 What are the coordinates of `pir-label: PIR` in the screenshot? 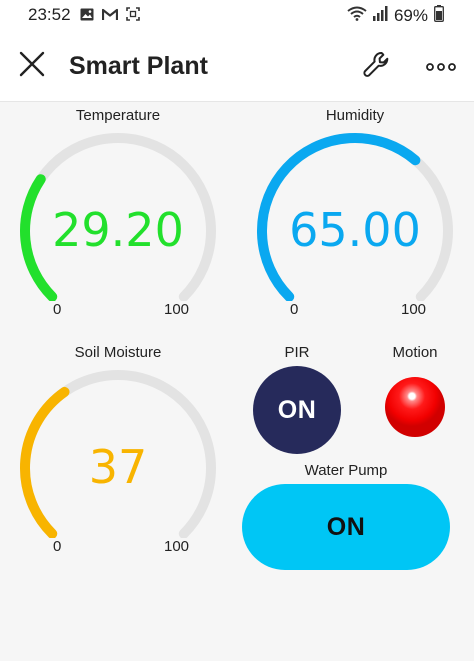 It's located at (297, 352).